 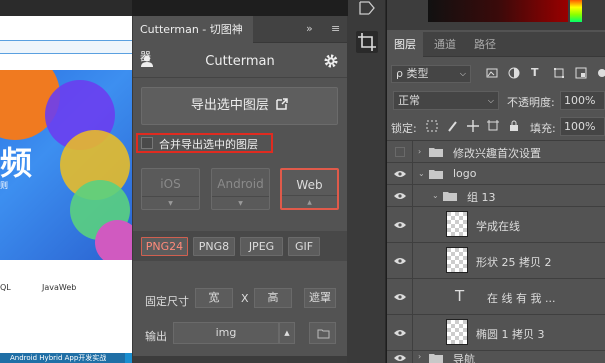 What do you see at coordinates (510, 334) in the screenshot?
I see `layer-name: 椭圆 1 拷贝 3` at bounding box center [510, 334].